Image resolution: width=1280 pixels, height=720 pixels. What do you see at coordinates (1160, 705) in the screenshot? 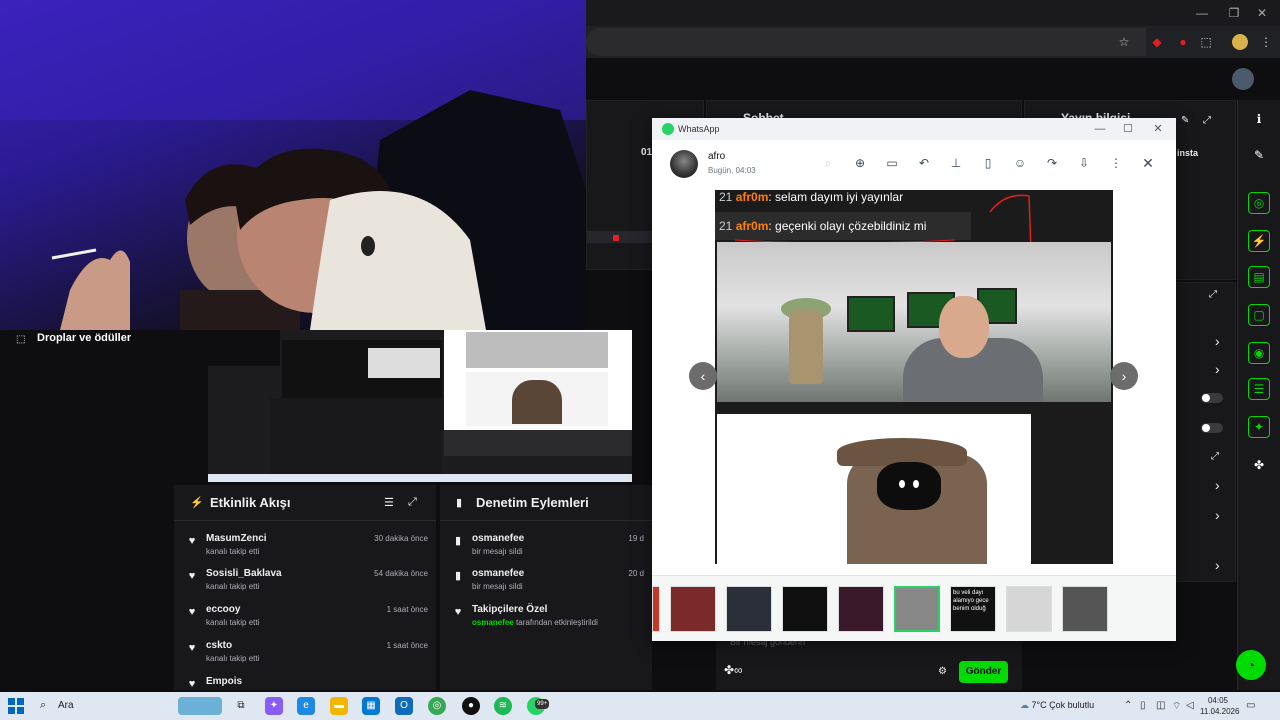
I see `tray-icon: ◫` at bounding box center [1160, 705].